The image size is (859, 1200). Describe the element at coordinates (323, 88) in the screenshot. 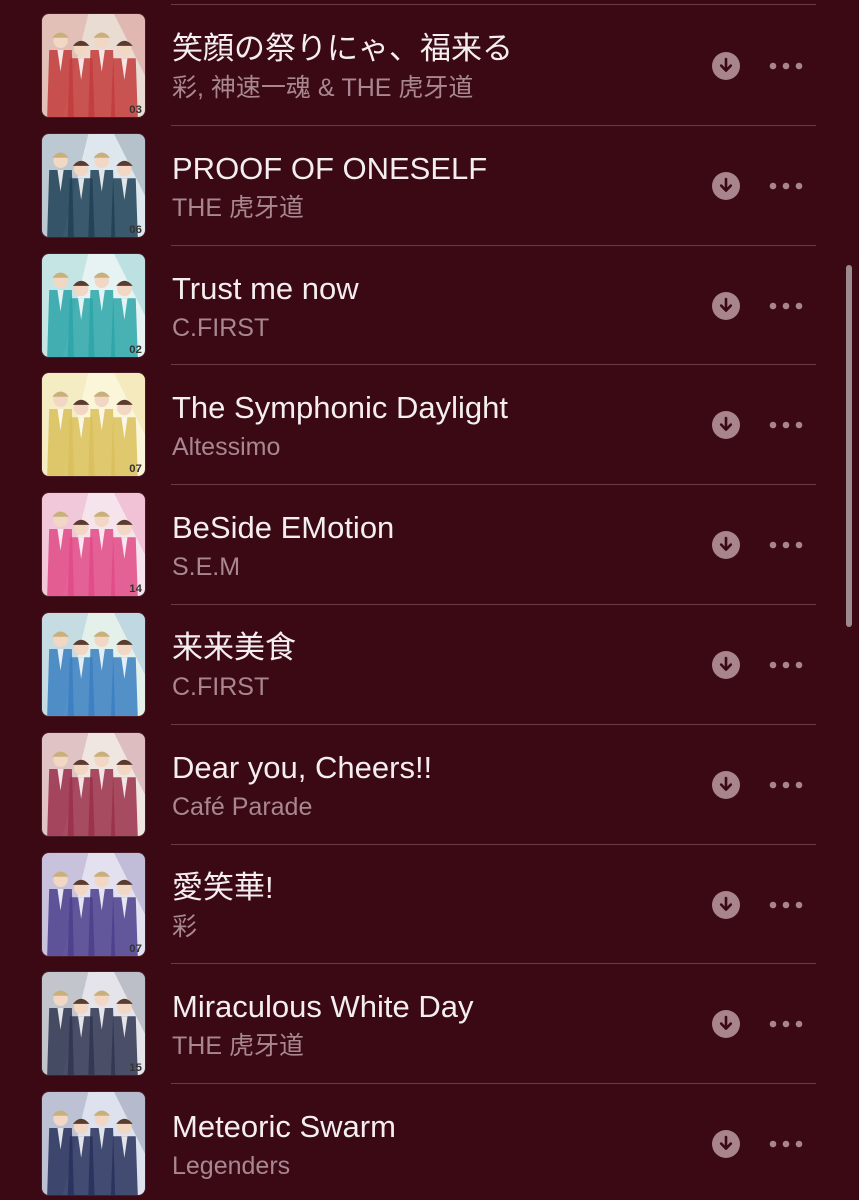

I see `song-artist: 彩, 神速一魂 & THE 虎牙道` at that location.